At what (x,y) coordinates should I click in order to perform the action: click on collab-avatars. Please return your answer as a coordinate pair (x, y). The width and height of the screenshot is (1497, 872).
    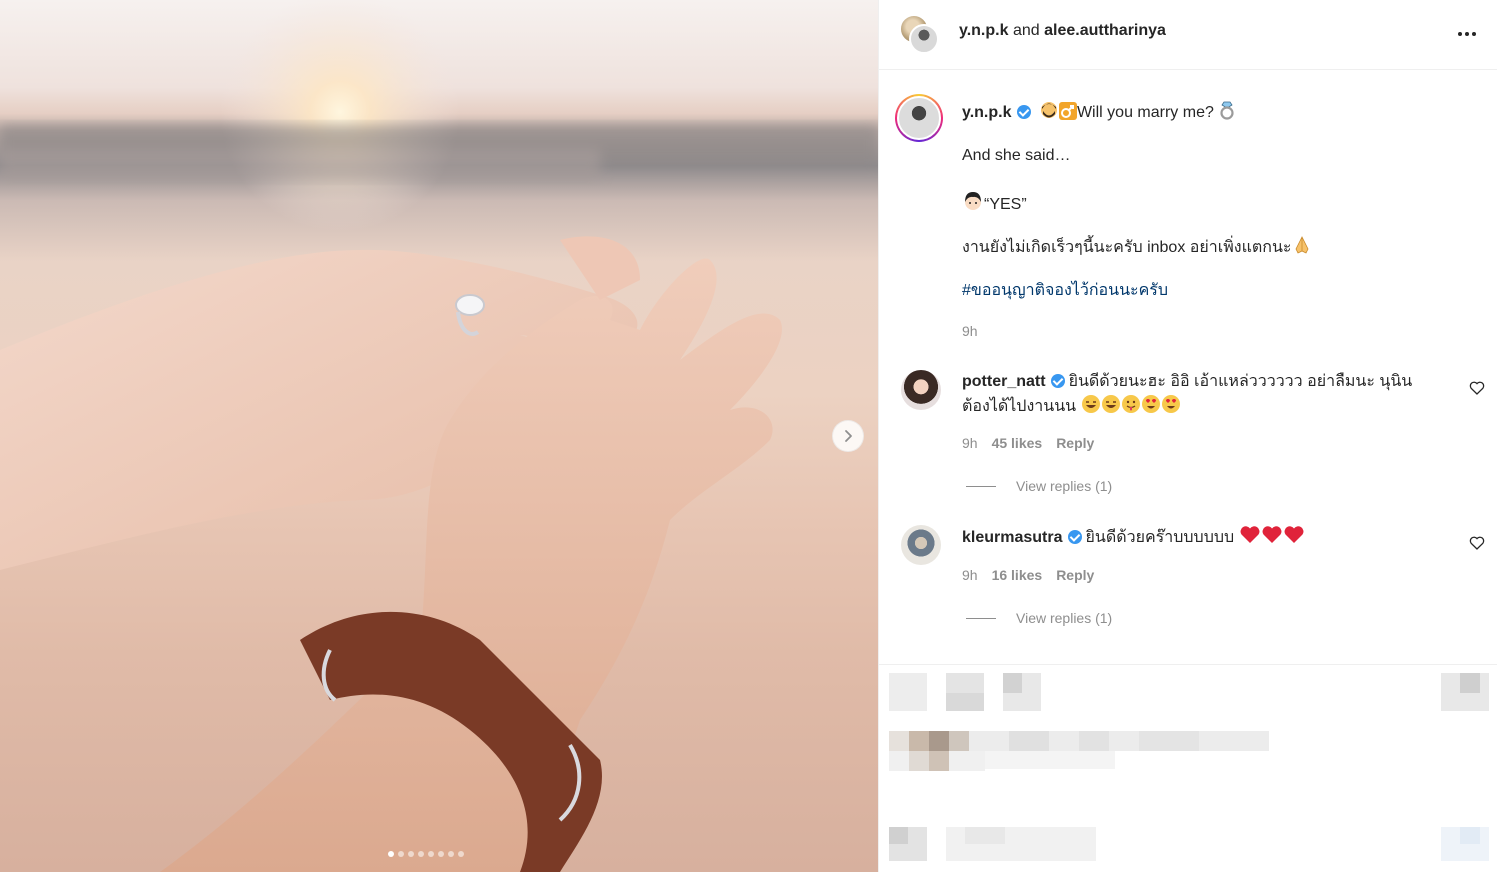
    Looking at the image, I should click on (921, 35).